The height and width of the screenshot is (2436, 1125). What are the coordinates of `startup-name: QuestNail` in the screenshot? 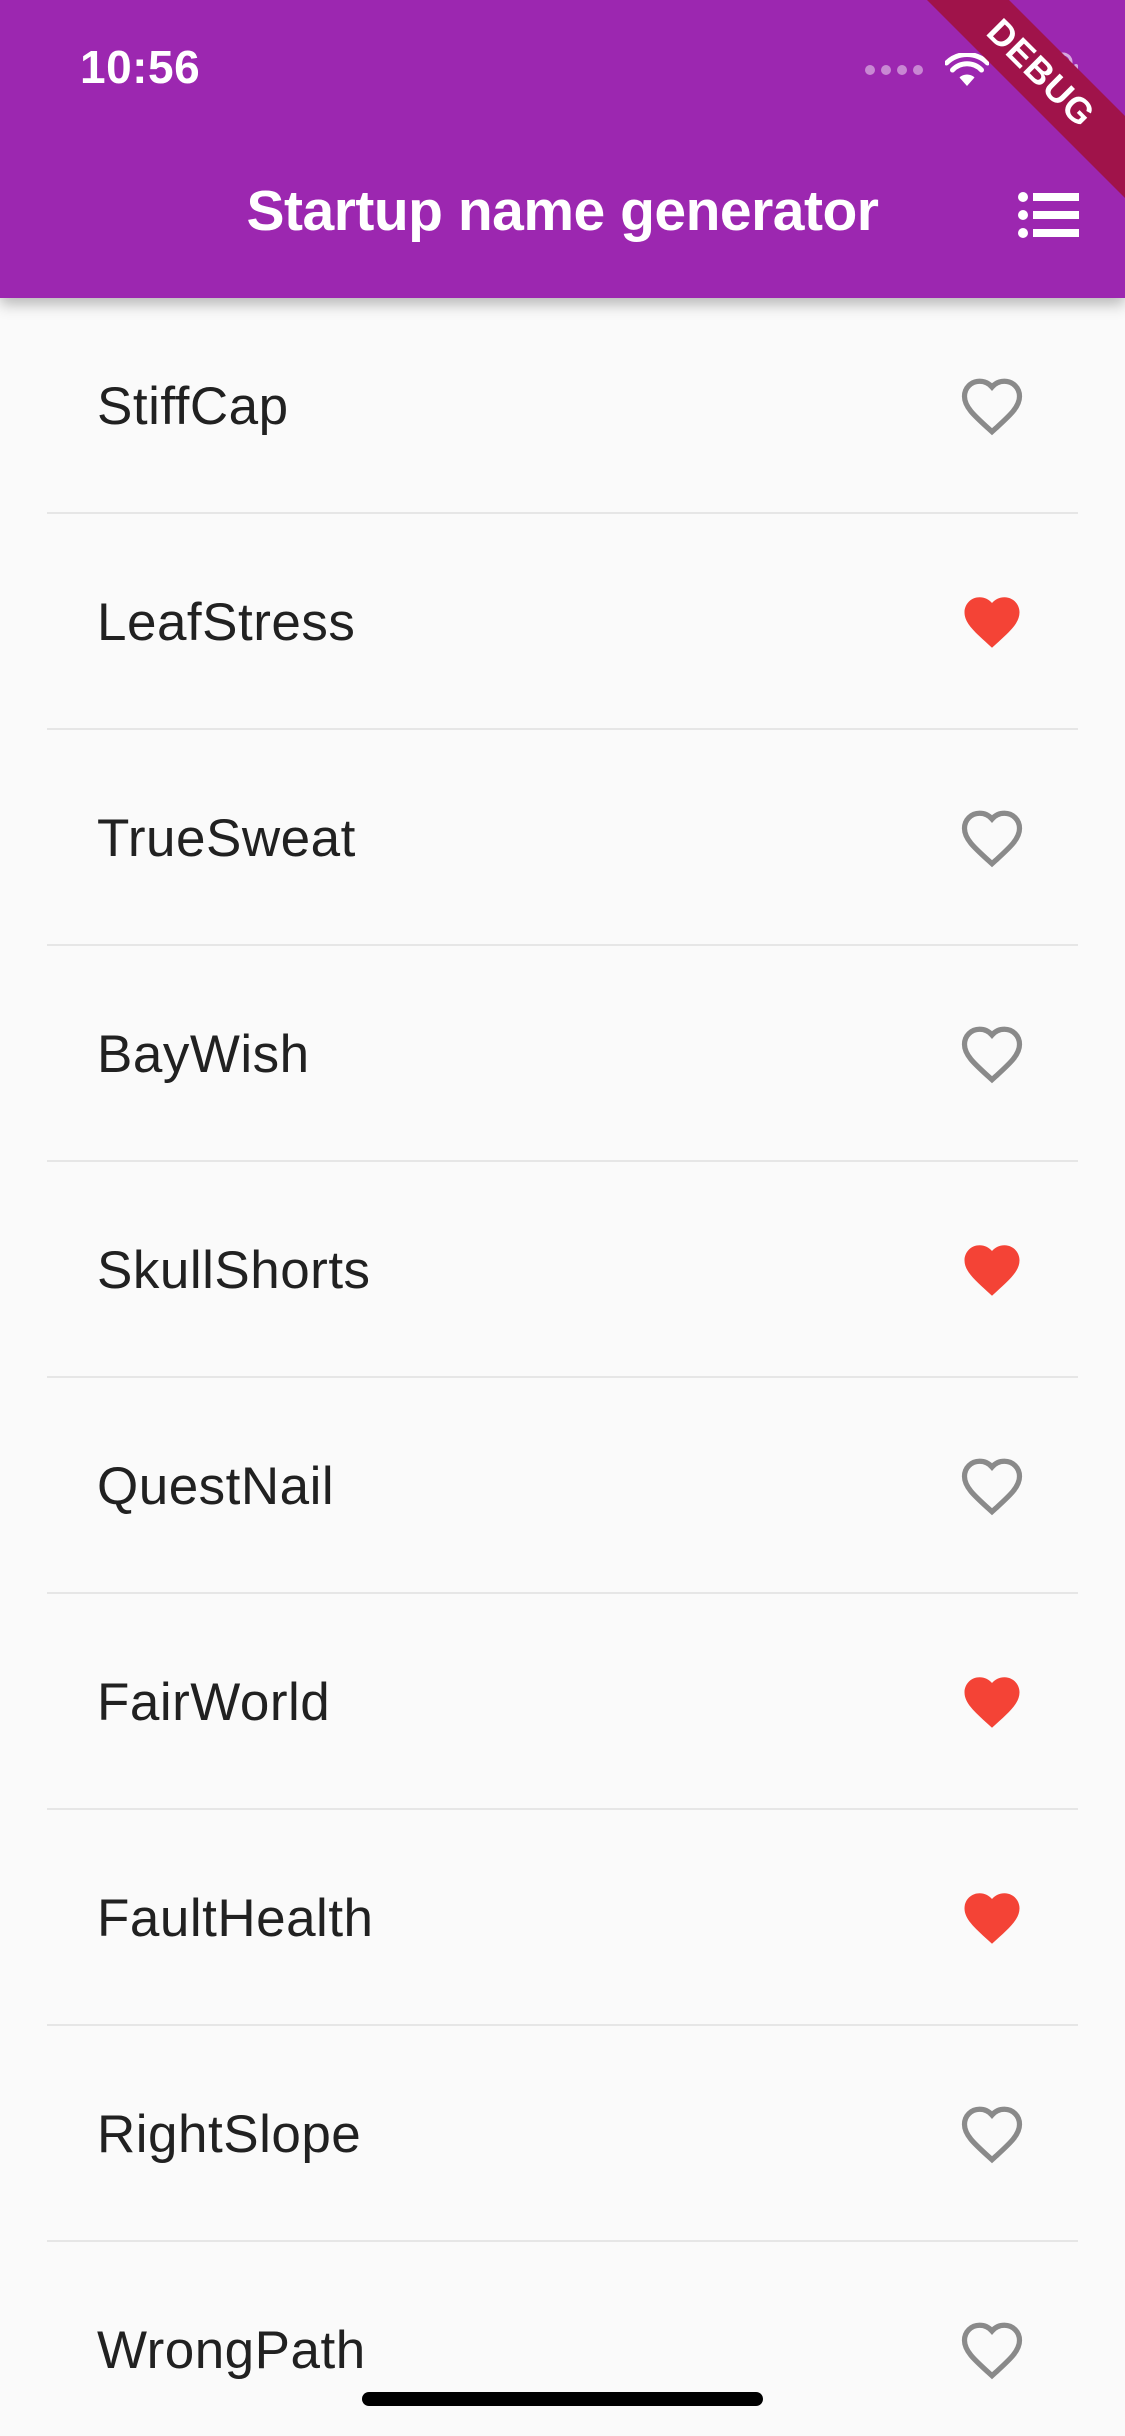 It's located at (216, 1486).